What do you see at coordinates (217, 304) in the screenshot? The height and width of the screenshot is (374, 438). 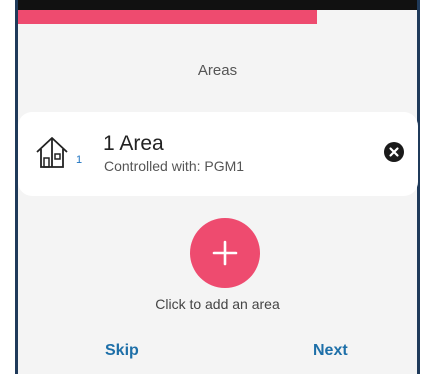 I see `add-area-label: Click to add an area` at bounding box center [217, 304].